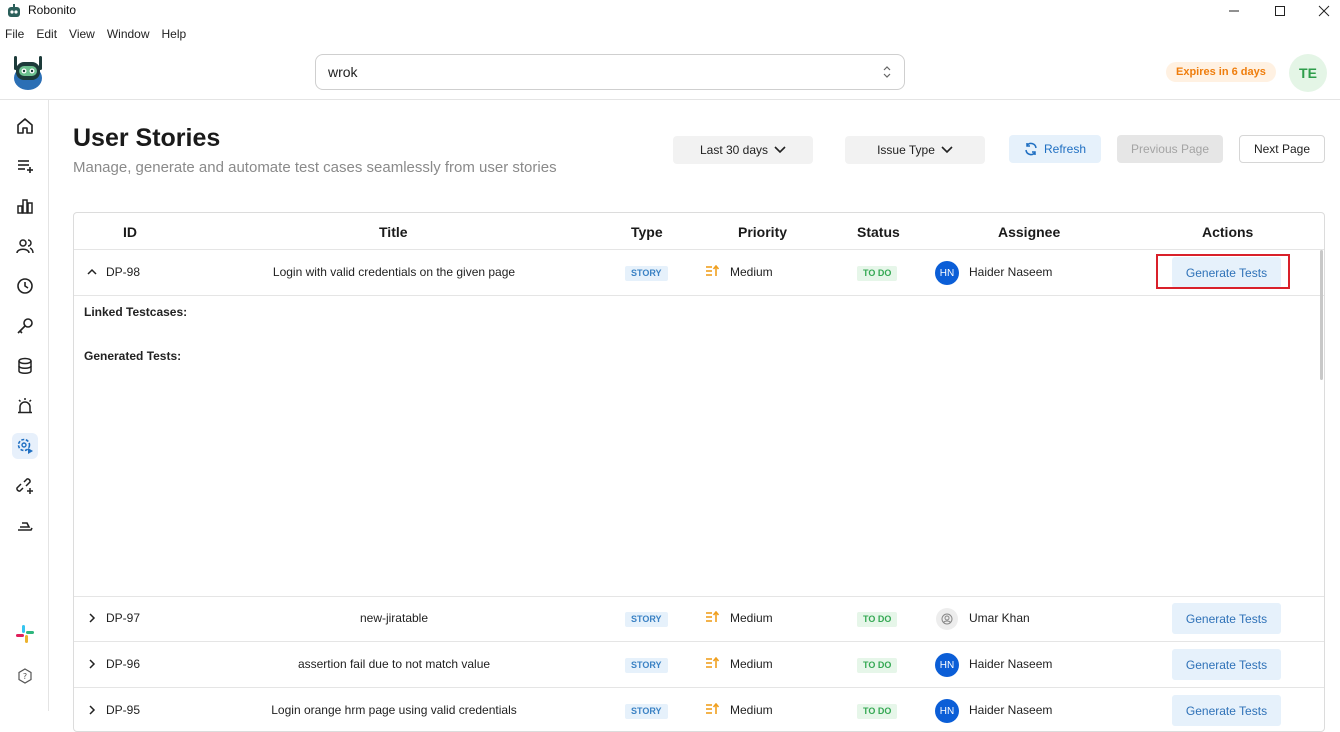 The image size is (1340, 732). I want to click on sidebar: ?, so click(24, 405).